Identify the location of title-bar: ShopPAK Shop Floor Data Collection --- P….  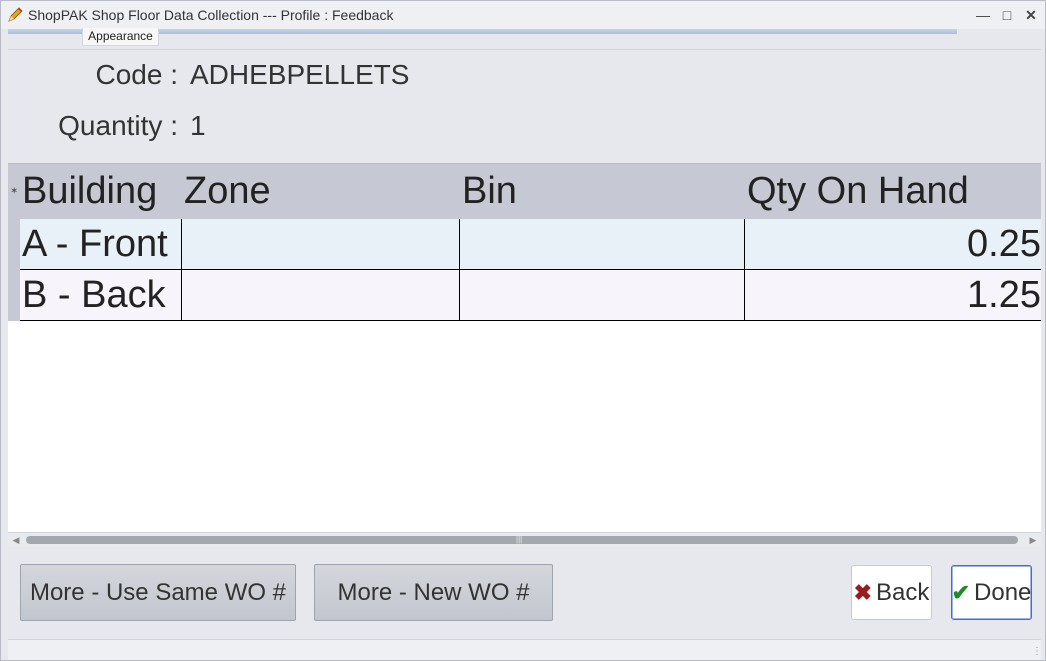
(523, 15).